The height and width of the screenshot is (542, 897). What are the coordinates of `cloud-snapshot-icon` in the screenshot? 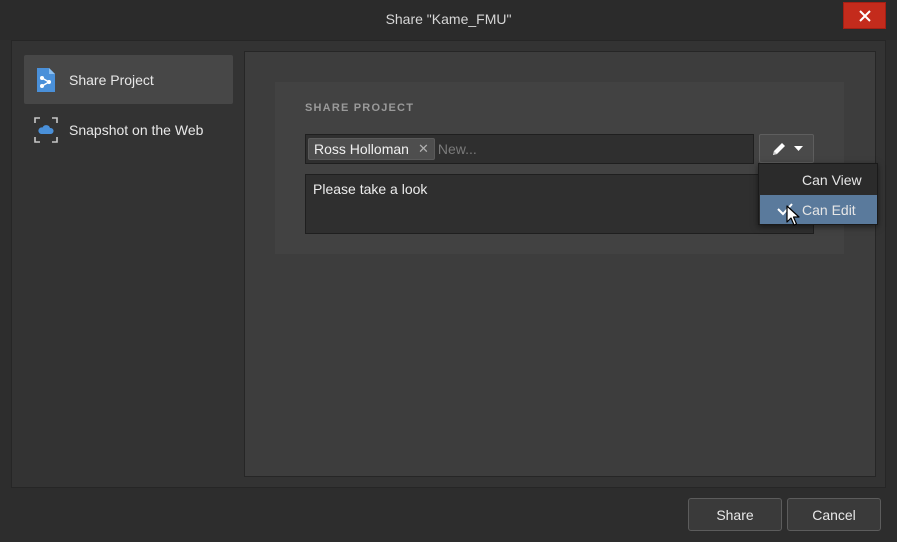 It's located at (46, 129).